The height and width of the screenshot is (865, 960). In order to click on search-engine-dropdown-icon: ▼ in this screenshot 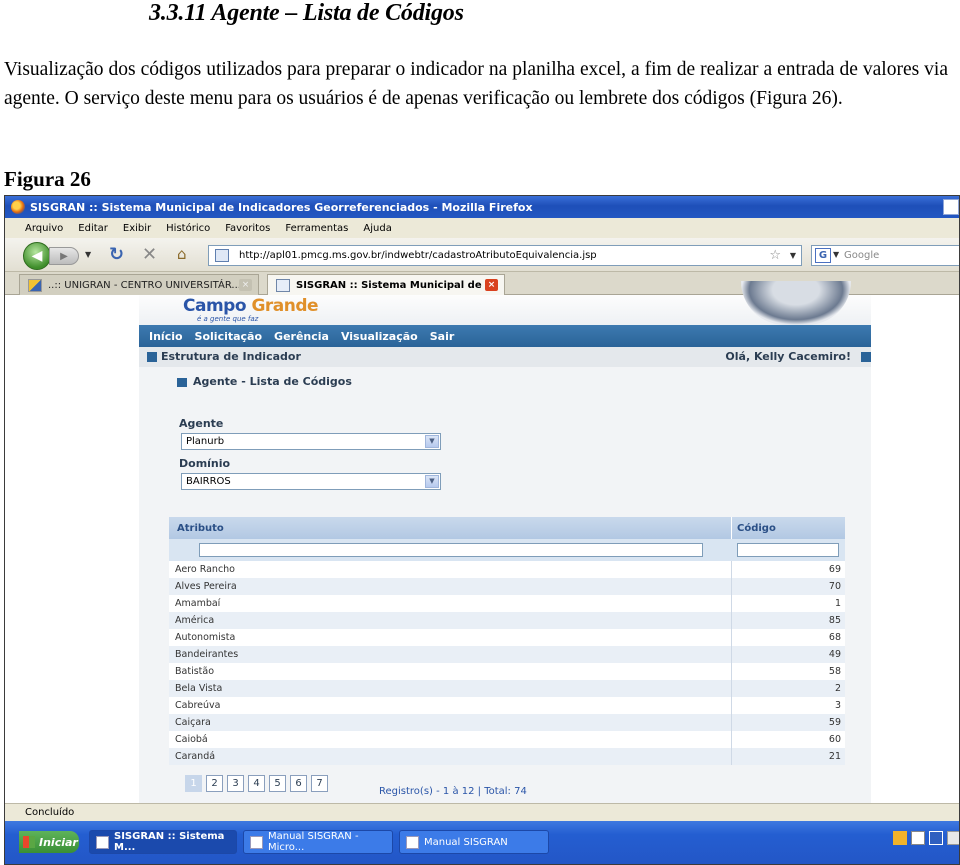, I will do `click(836, 254)`.